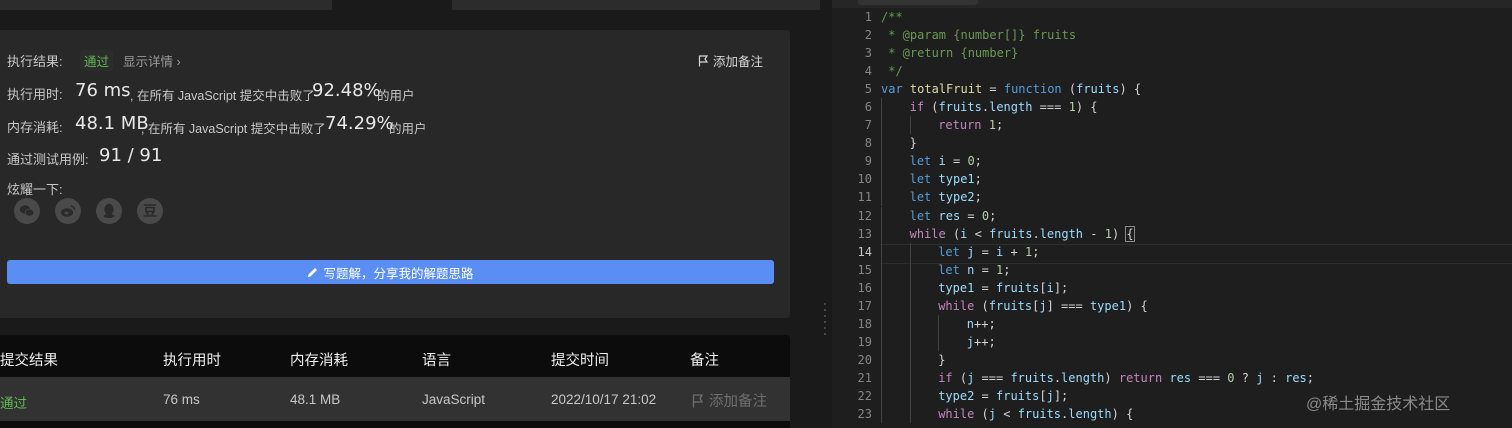  I want to click on table-row, so click(395, 399).